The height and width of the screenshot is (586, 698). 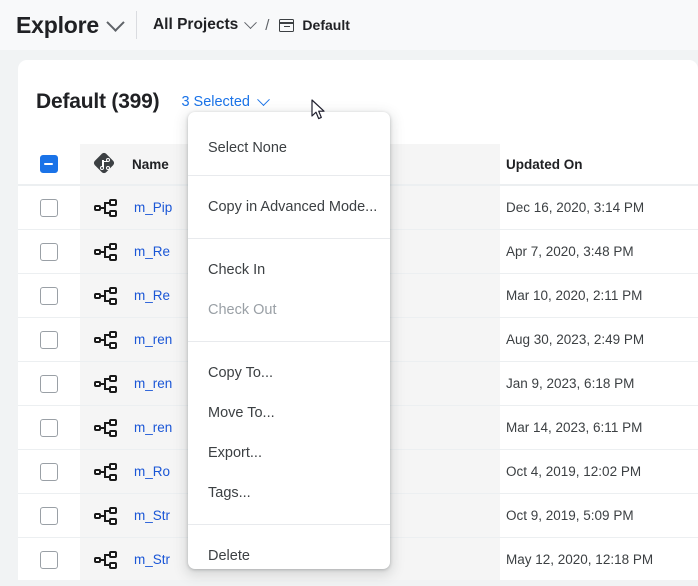 I want to click on row-updated-on: Jan 9, 2023, 6:18 PM, so click(x=570, y=383).